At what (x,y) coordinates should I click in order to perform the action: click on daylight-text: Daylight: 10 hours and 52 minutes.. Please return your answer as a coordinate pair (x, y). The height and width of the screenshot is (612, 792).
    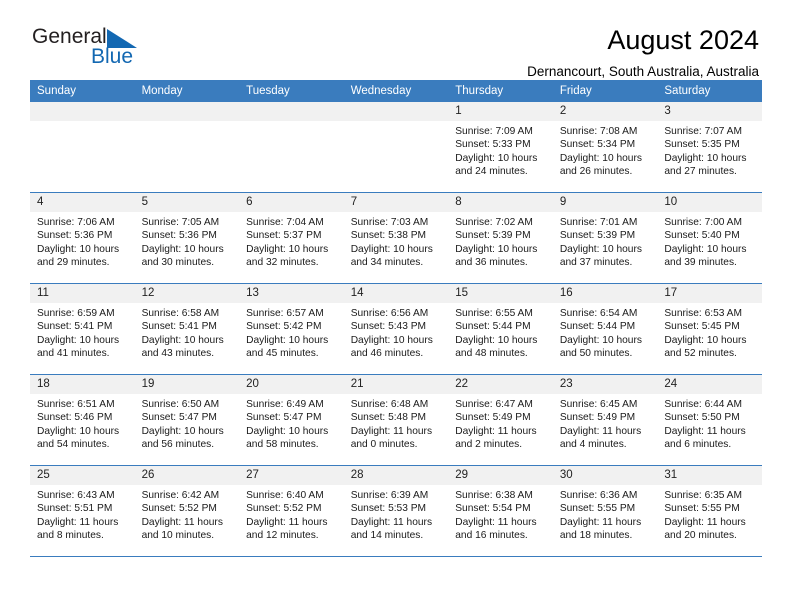
    Looking at the image, I should click on (705, 347).